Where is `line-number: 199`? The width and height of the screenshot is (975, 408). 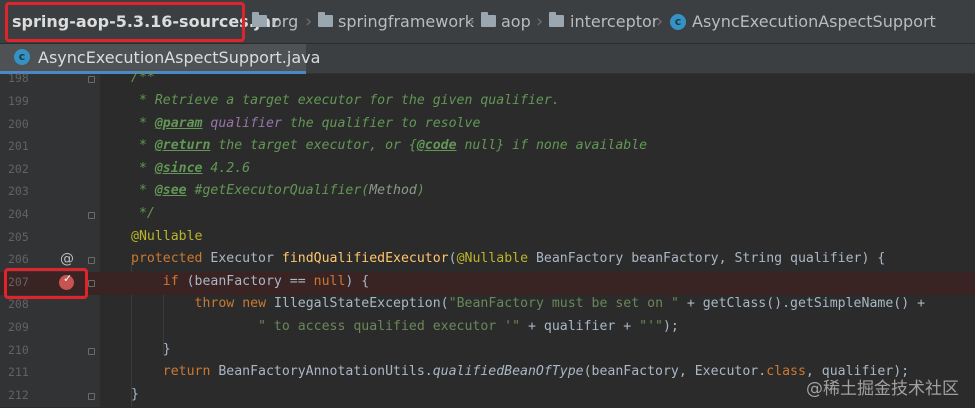
line-number: 199 is located at coordinates (18, 101).